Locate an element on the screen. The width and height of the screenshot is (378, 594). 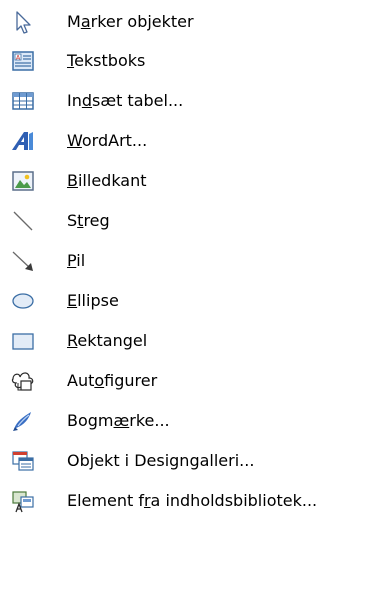
arrow-pointer-icon is located at coordinates (23, 22).